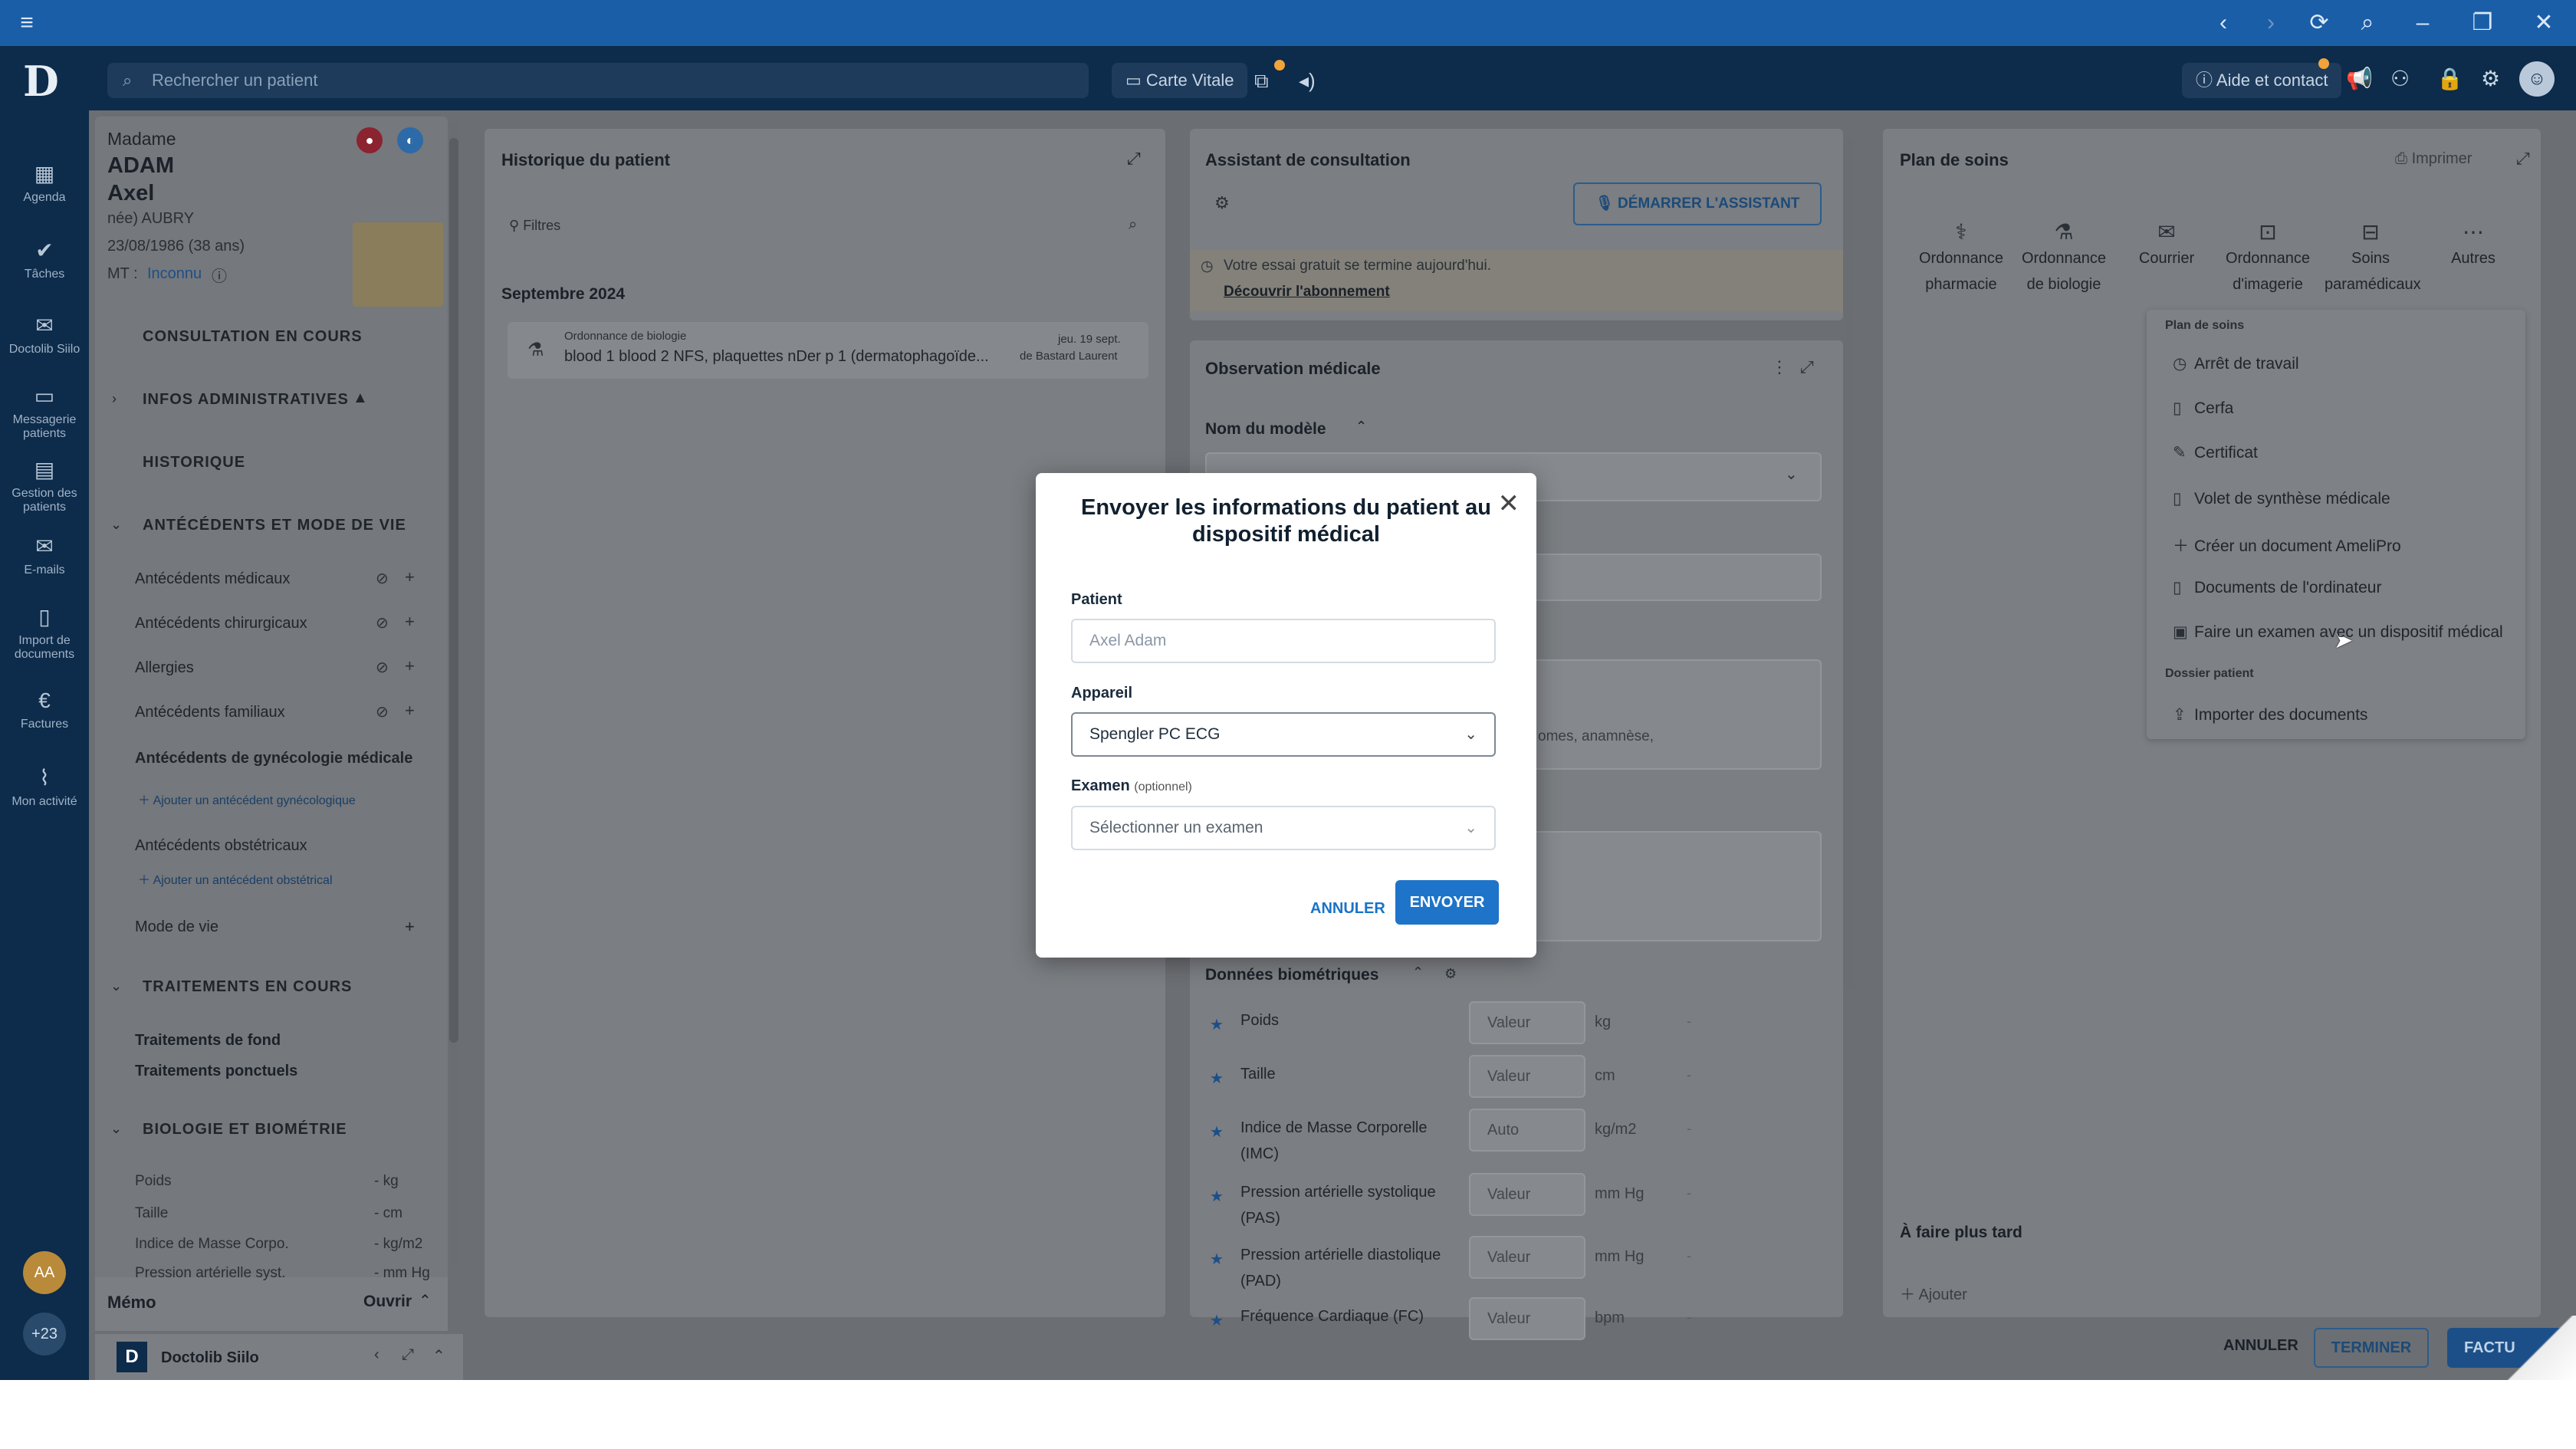  Describe the element at coordinates (1262, 81) in the screenshot. I see `card-reader-icon: ⧉` at that location.